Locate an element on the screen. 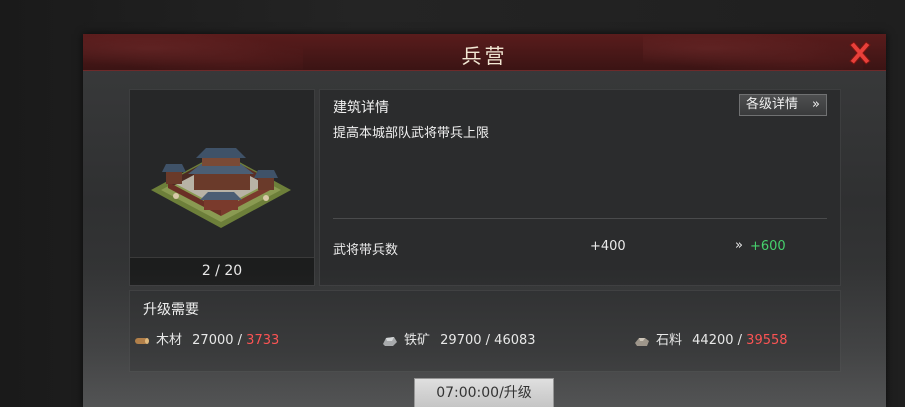  stat-divider is located at coordinates (580, 218).